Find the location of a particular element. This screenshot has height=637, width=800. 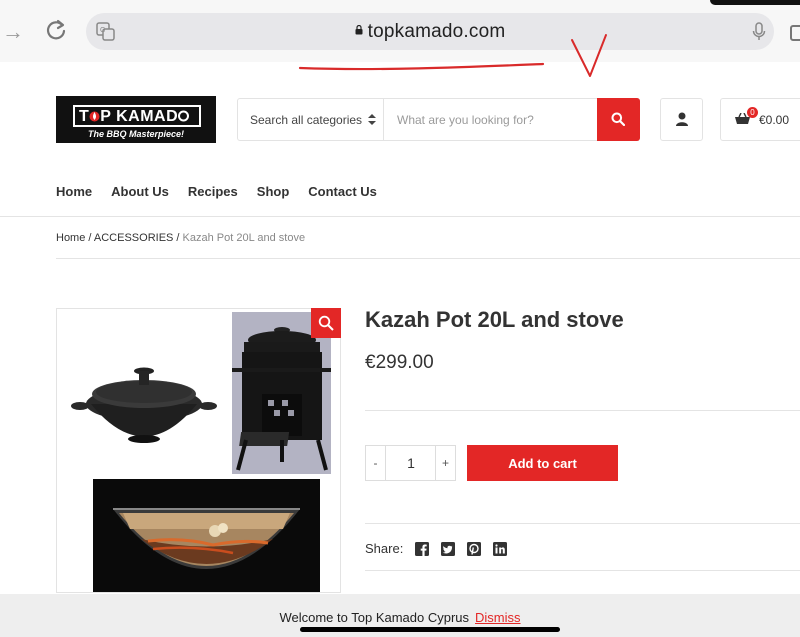

kazan-pilaf-image is located at coordinates (206, 535).